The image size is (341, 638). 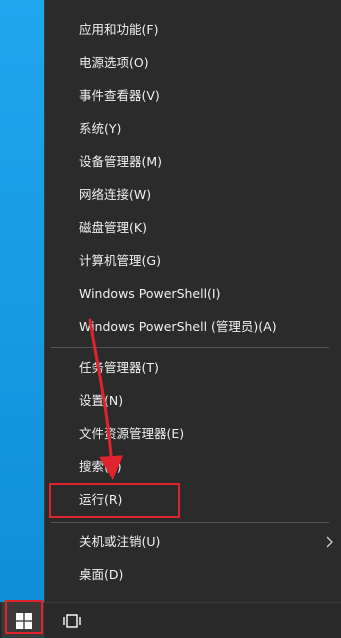 I want to click on menu-item-task-manager: 任务管理器(T), so click(x=119, y=368).